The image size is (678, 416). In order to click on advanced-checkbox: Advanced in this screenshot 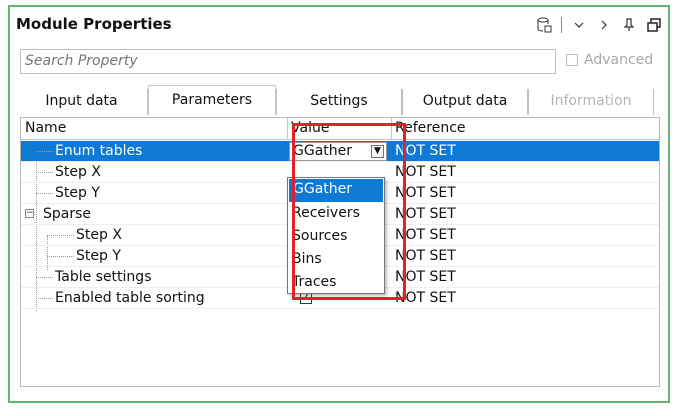, I will do `click(609, 60)`.